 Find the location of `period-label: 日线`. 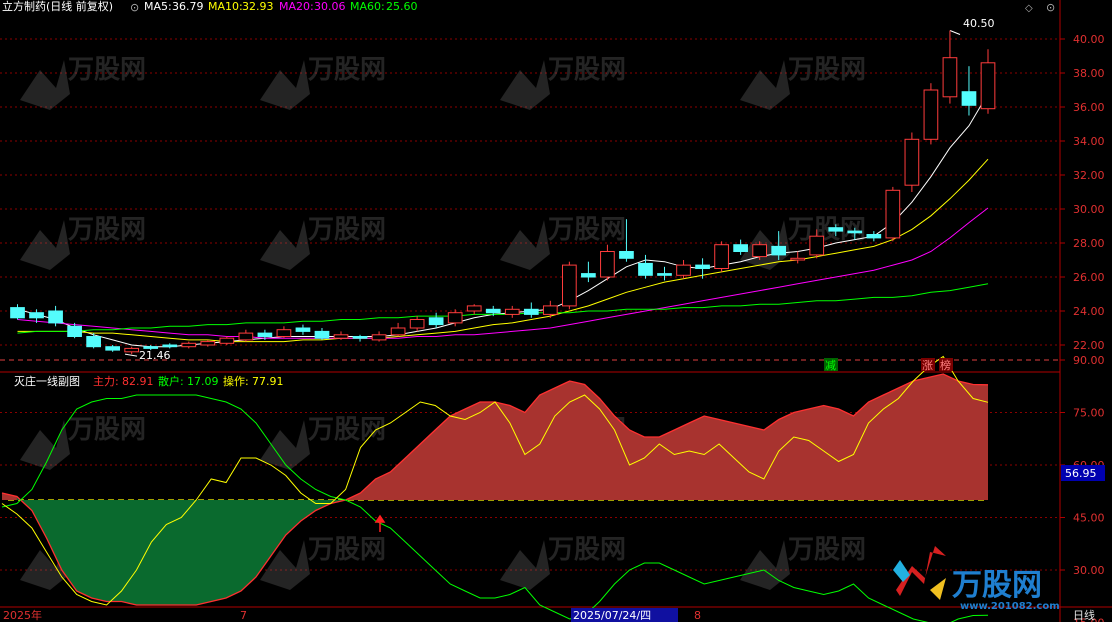

period-label: 日线 is located at coordinates (1084, 615).